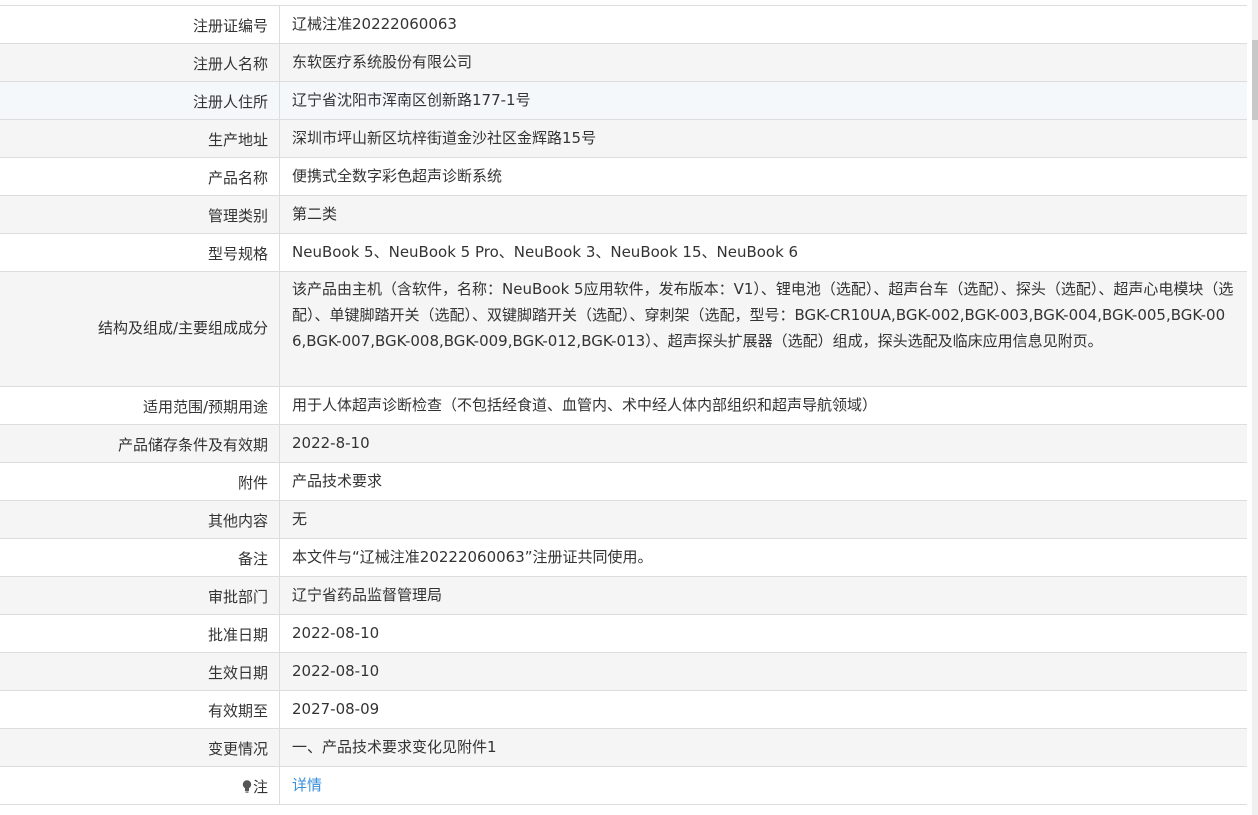 The image size is (1258, 815). What do you see at coordinates (140, 709) in the screenshot?
I see `row-label: 有效期至` at bounding box center [140, 709].